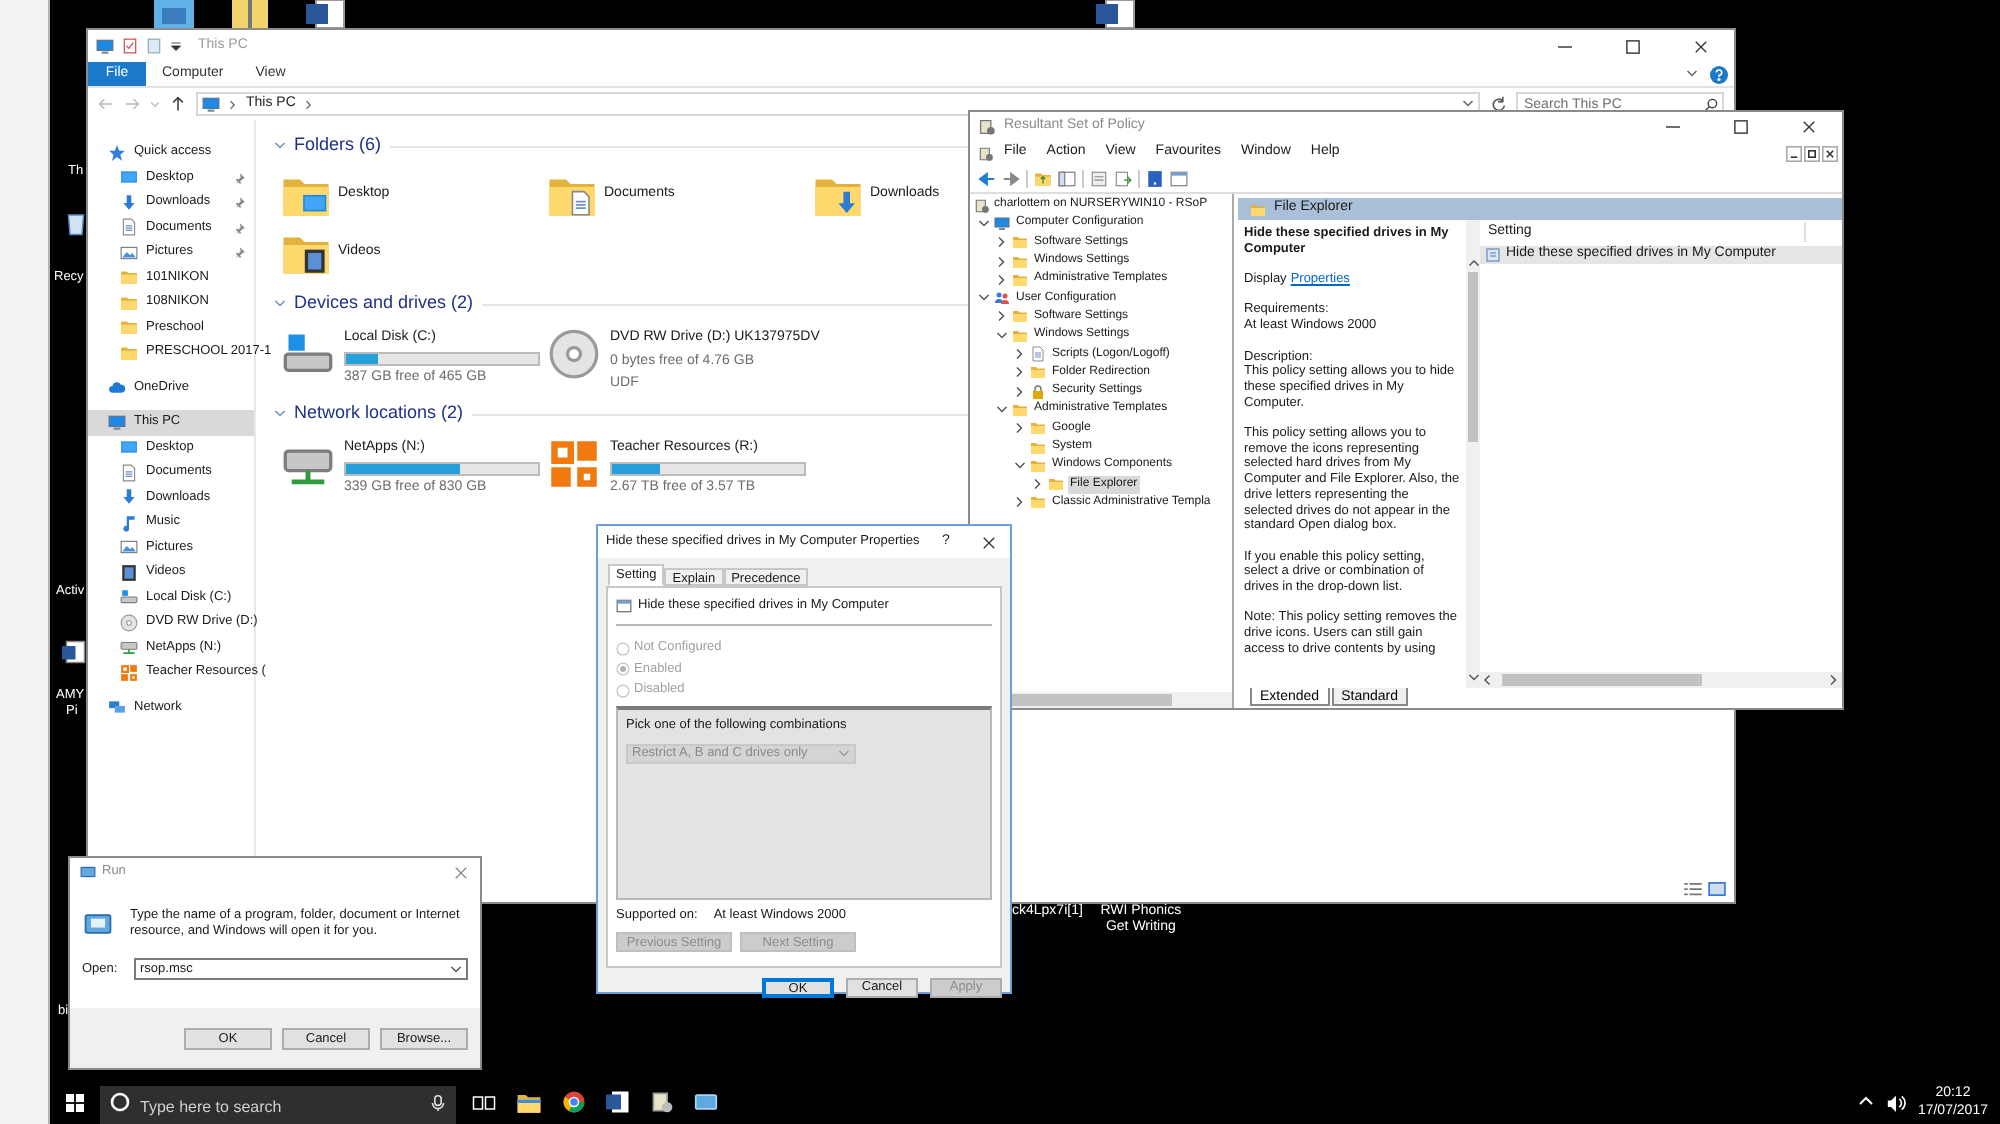  I want to click on film-icon, so click(129, 572).